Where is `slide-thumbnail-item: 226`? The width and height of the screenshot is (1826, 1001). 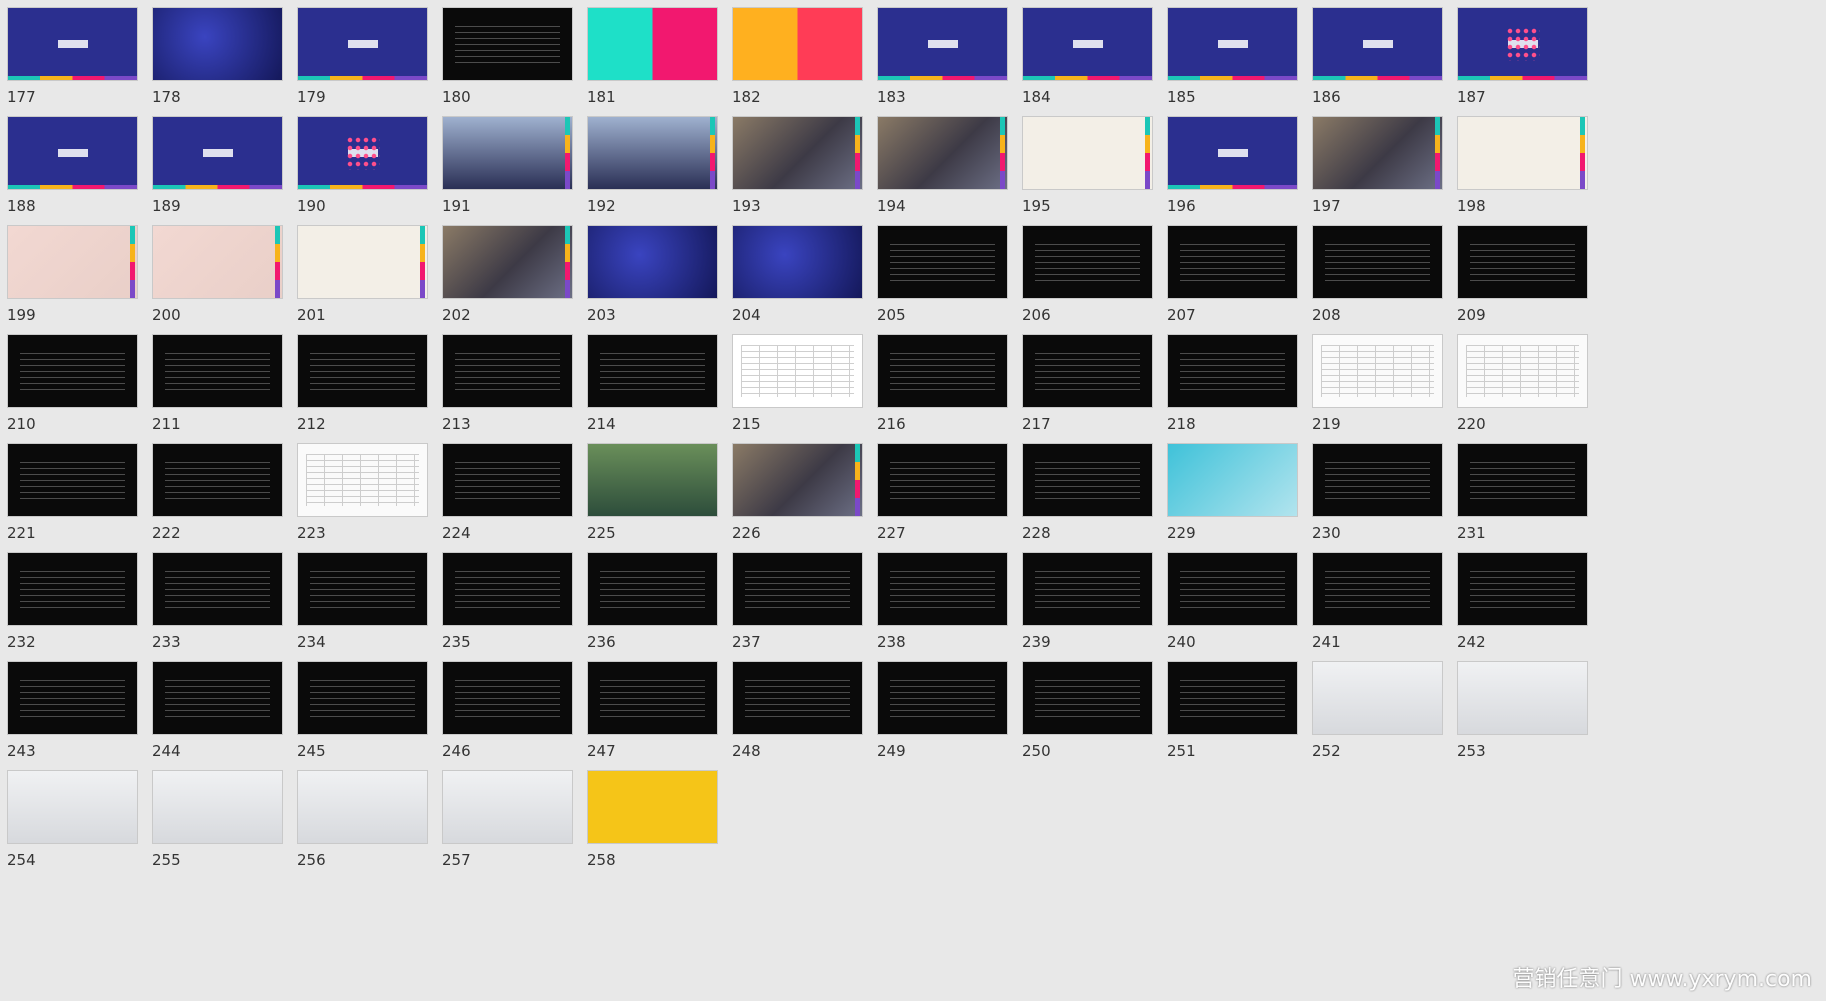 slide-thumbnail-item: 226 is located at coordinates (809, 498).